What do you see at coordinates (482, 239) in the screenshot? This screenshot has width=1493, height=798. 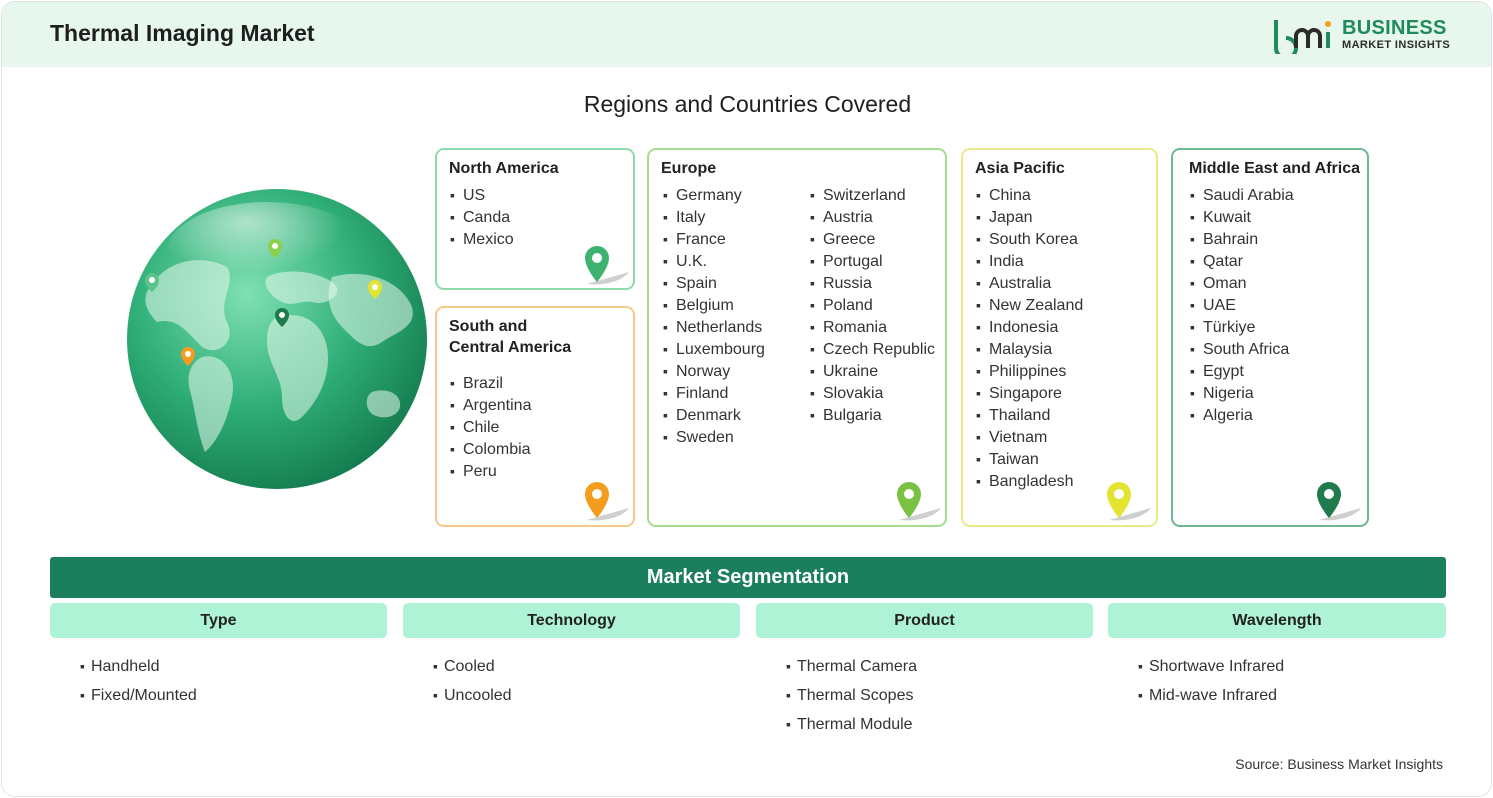 I see `list-item: Mexico` at bounding box center [482, 239].